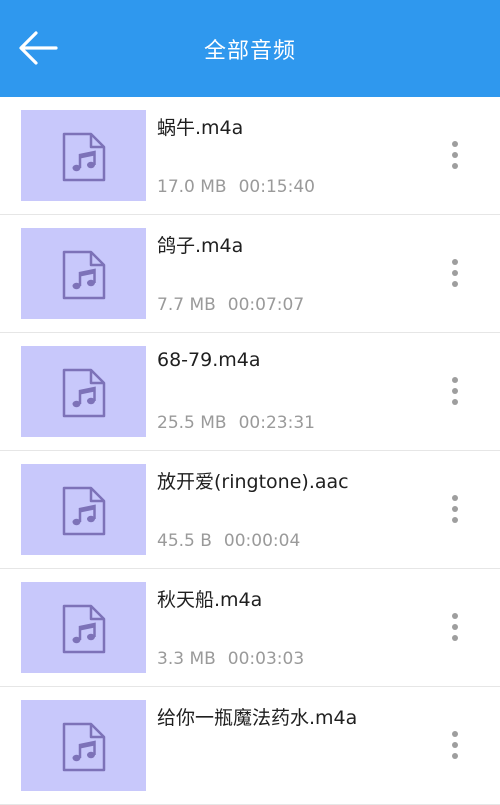 This screenshot has height=805, width=500. What do you see at coordinates (262, 541) in the screenshot?
I see `file-duration: 00:00:04` at bounding box center [262, 541].